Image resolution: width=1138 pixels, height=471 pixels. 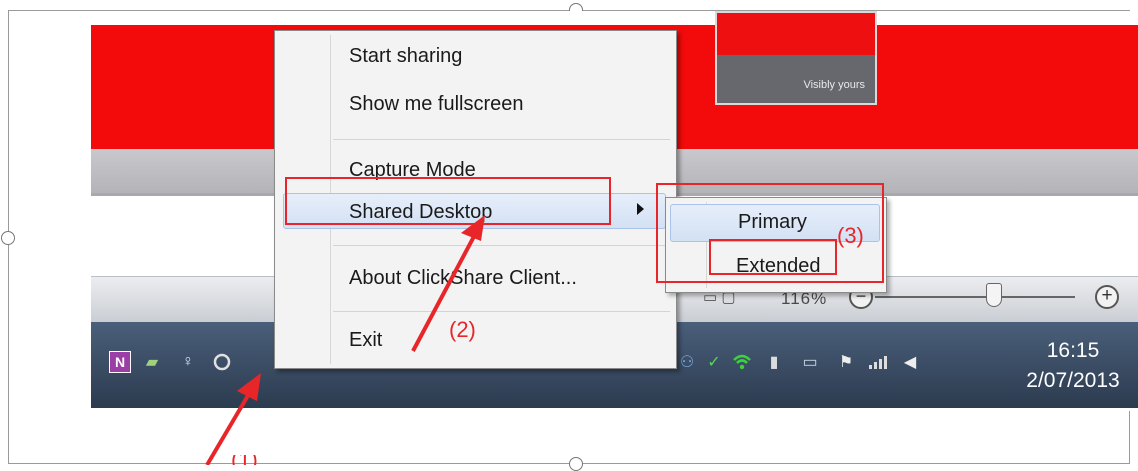 I want to click on logo-box: Visibly yours, so click(x=796, y=58).